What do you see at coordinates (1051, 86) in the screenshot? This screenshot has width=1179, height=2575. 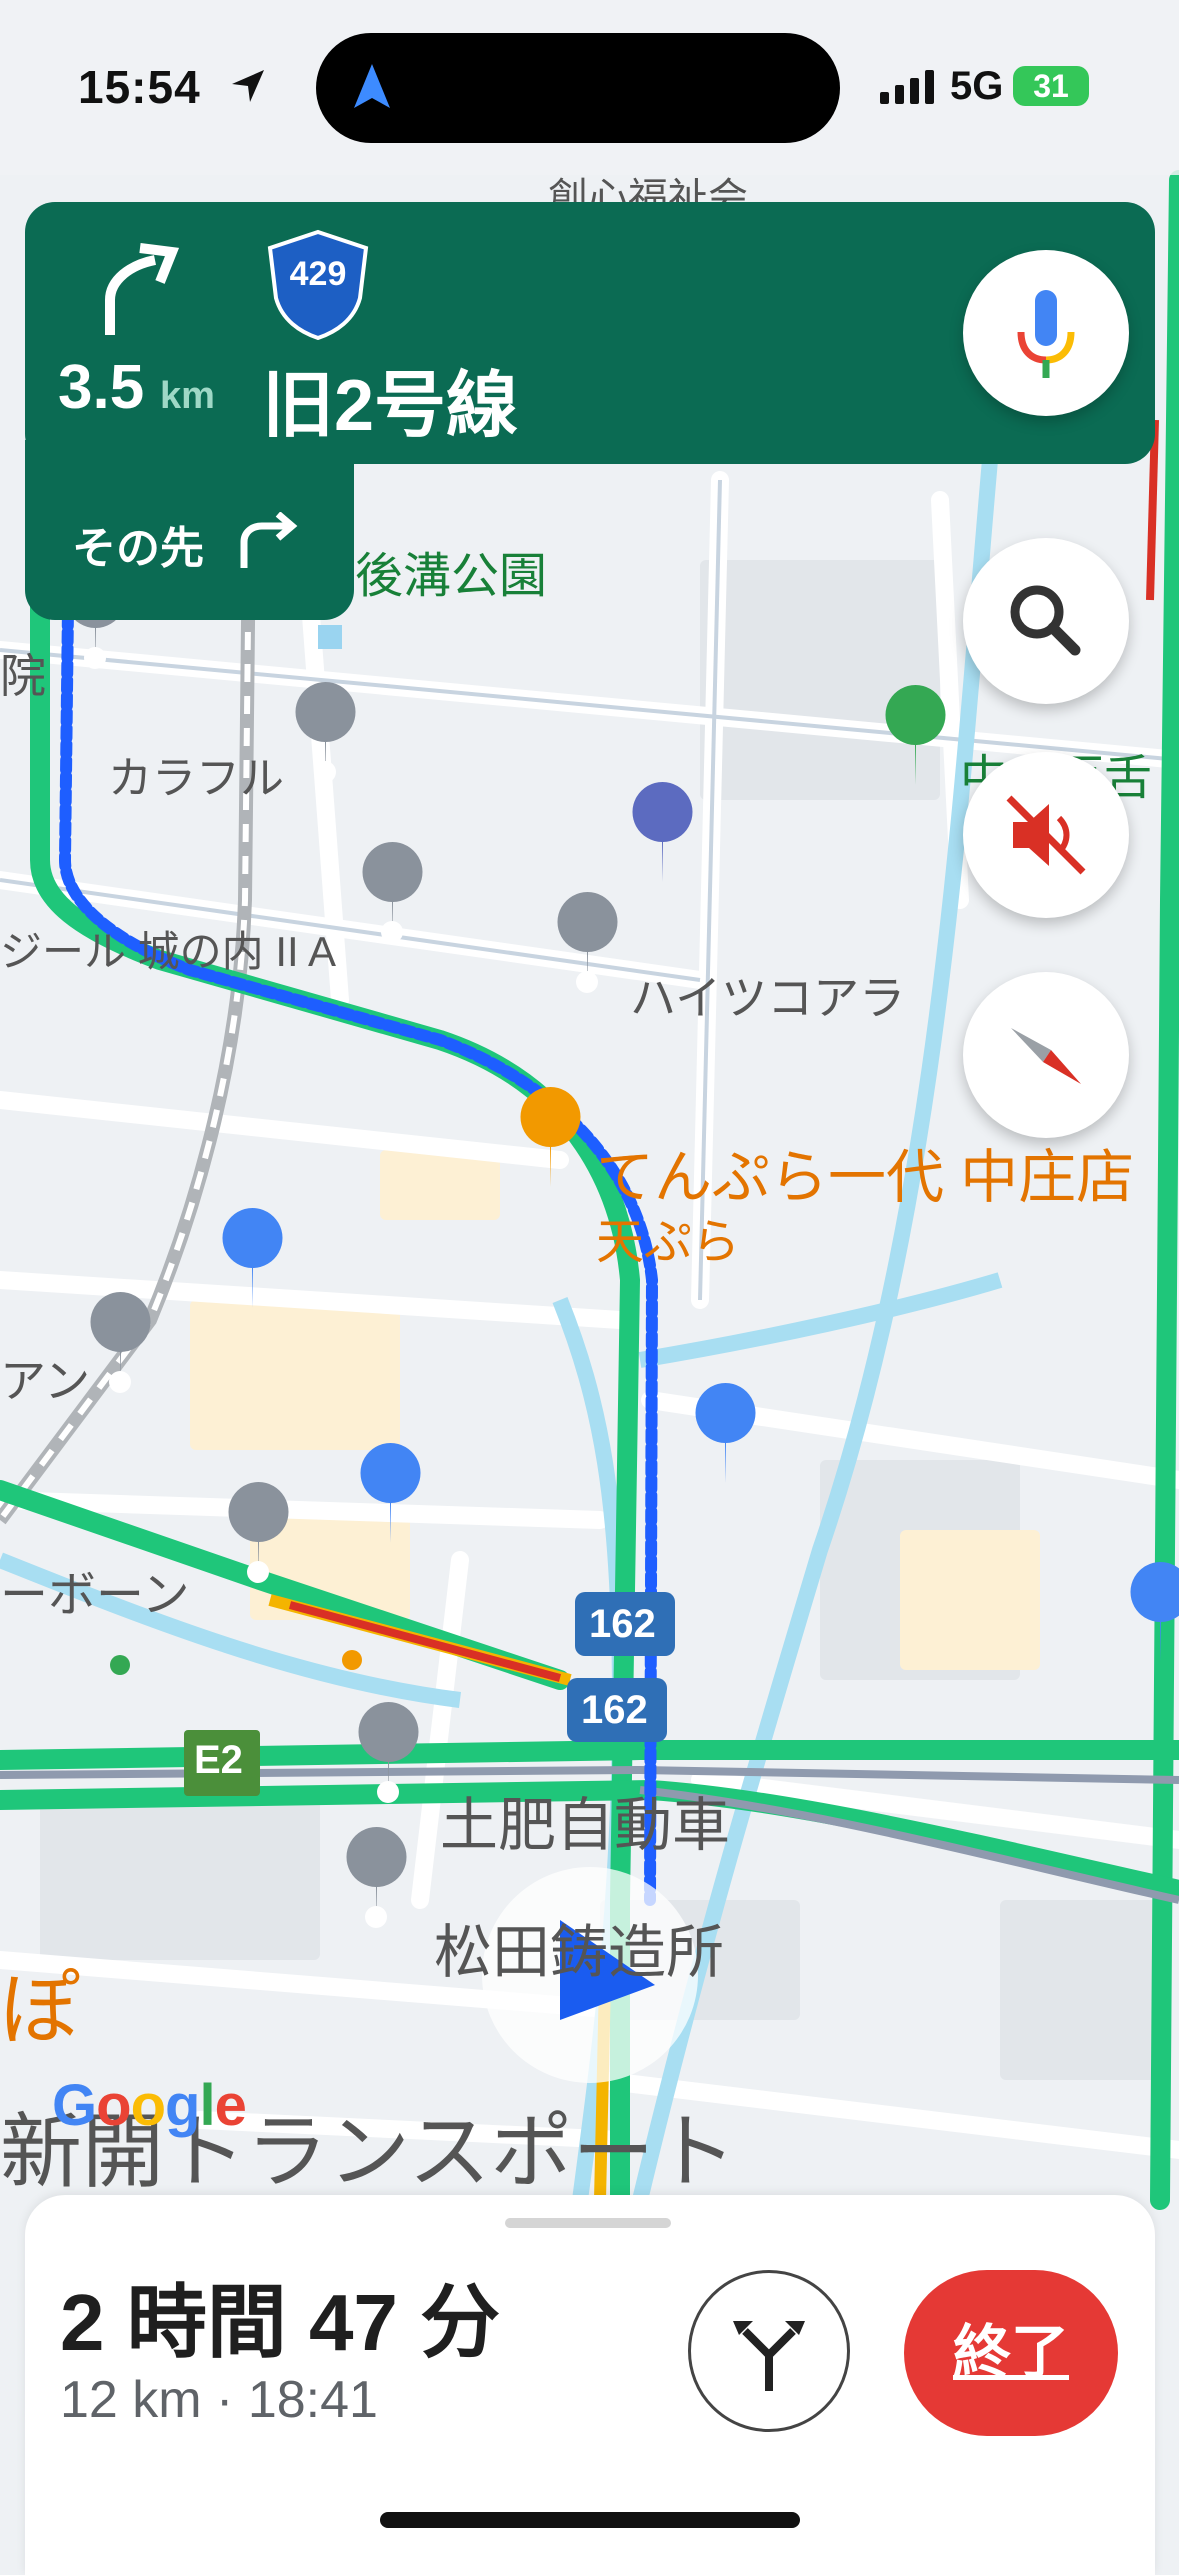 I see `battery-level: 31` at bounding box center [1051, 86].